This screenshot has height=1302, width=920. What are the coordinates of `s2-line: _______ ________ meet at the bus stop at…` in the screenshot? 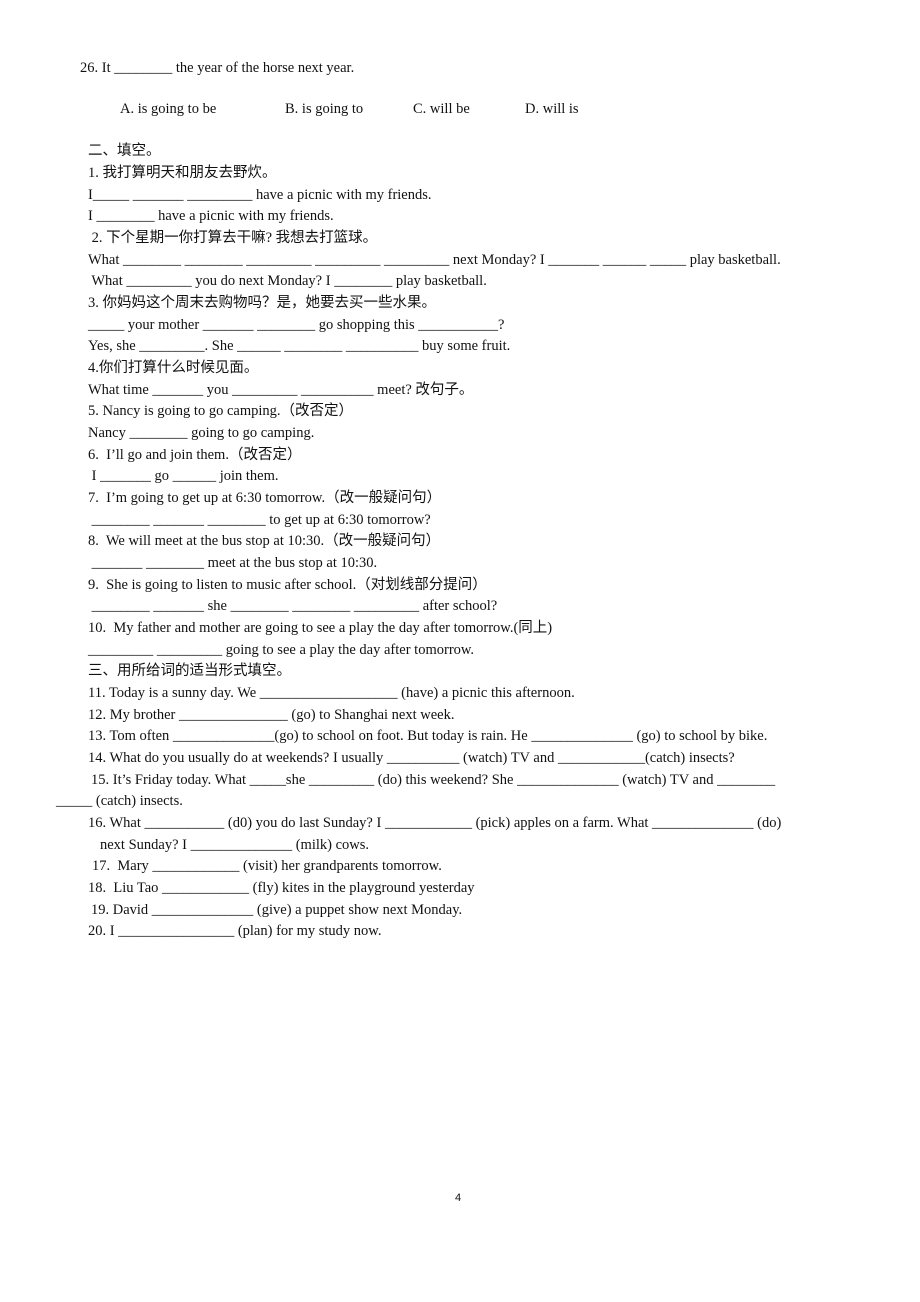 It's located at (233, 563).